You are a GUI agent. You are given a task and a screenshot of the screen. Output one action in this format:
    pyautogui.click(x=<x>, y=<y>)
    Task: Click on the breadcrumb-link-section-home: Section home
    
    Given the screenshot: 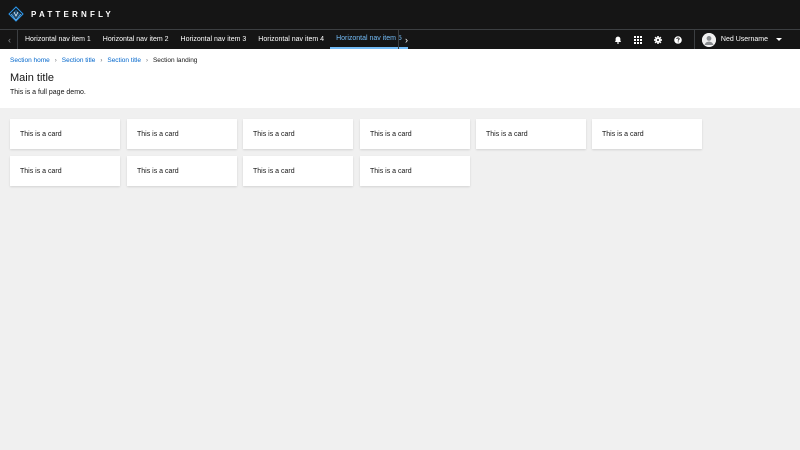 What is the action you would take?
    pyautogui.click(x=30, y=60)
    